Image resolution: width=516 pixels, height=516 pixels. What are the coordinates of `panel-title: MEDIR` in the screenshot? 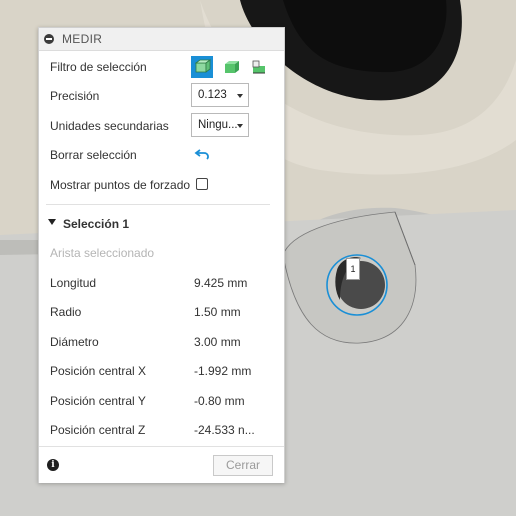 It's located at (82, 39).